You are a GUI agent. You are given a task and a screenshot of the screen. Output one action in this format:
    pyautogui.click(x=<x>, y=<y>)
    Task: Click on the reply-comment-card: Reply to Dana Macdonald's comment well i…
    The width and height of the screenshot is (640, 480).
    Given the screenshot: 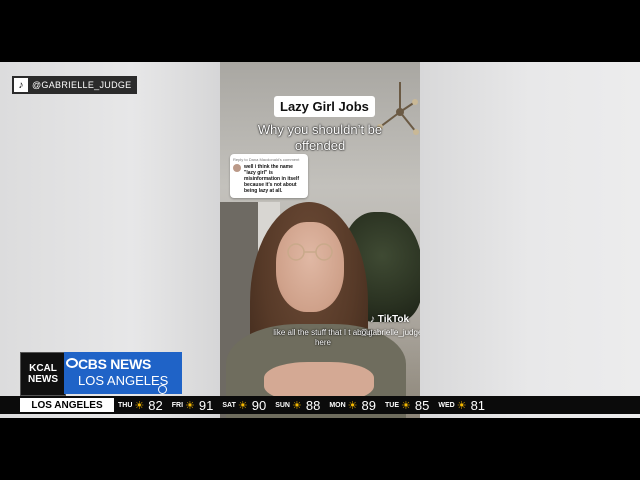 What is the action you would take?
    pyautogui.click(x=269, y=176)
    